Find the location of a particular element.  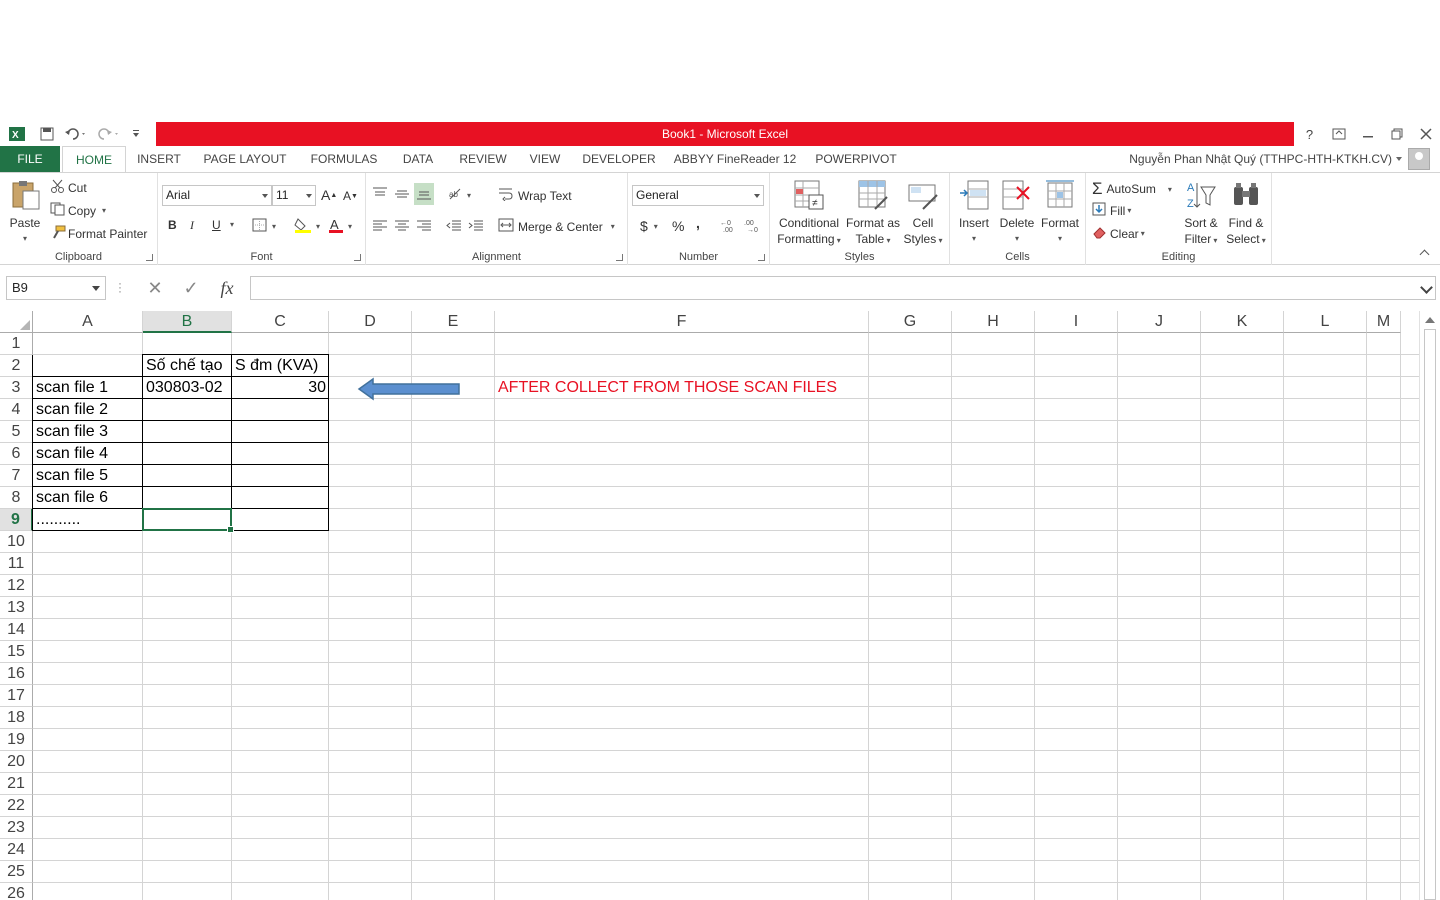

font-launcher-icon is located at coordinates (357, 257).